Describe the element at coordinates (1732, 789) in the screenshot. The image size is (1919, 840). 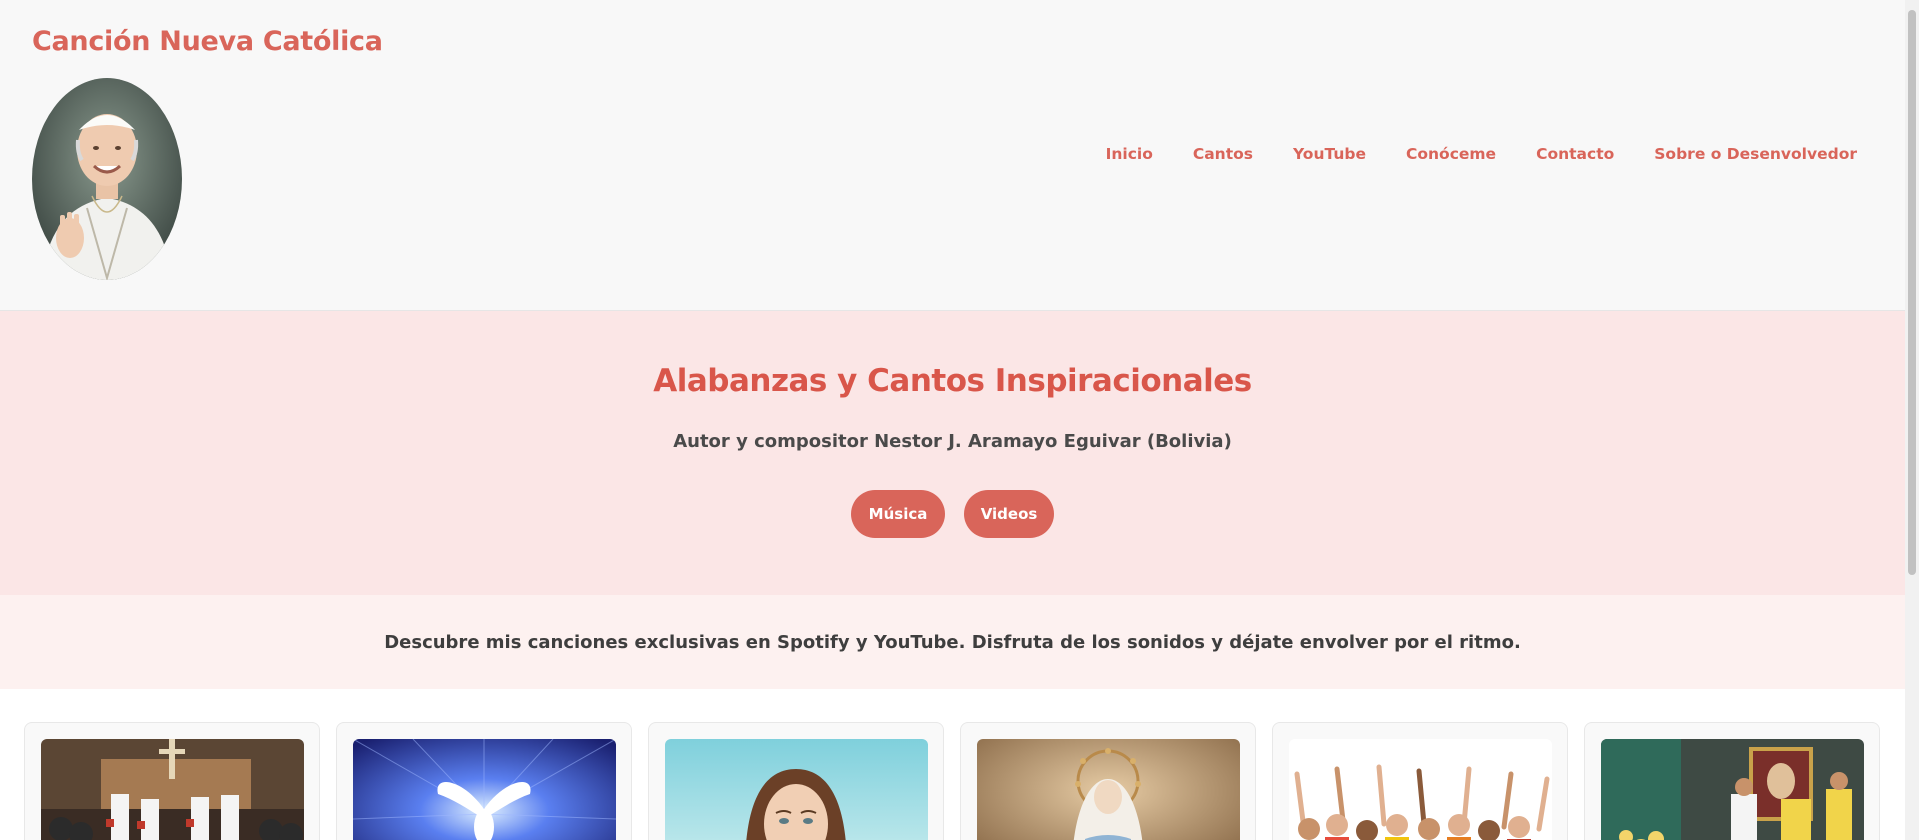
I see `church-ceremony-image` at that location.